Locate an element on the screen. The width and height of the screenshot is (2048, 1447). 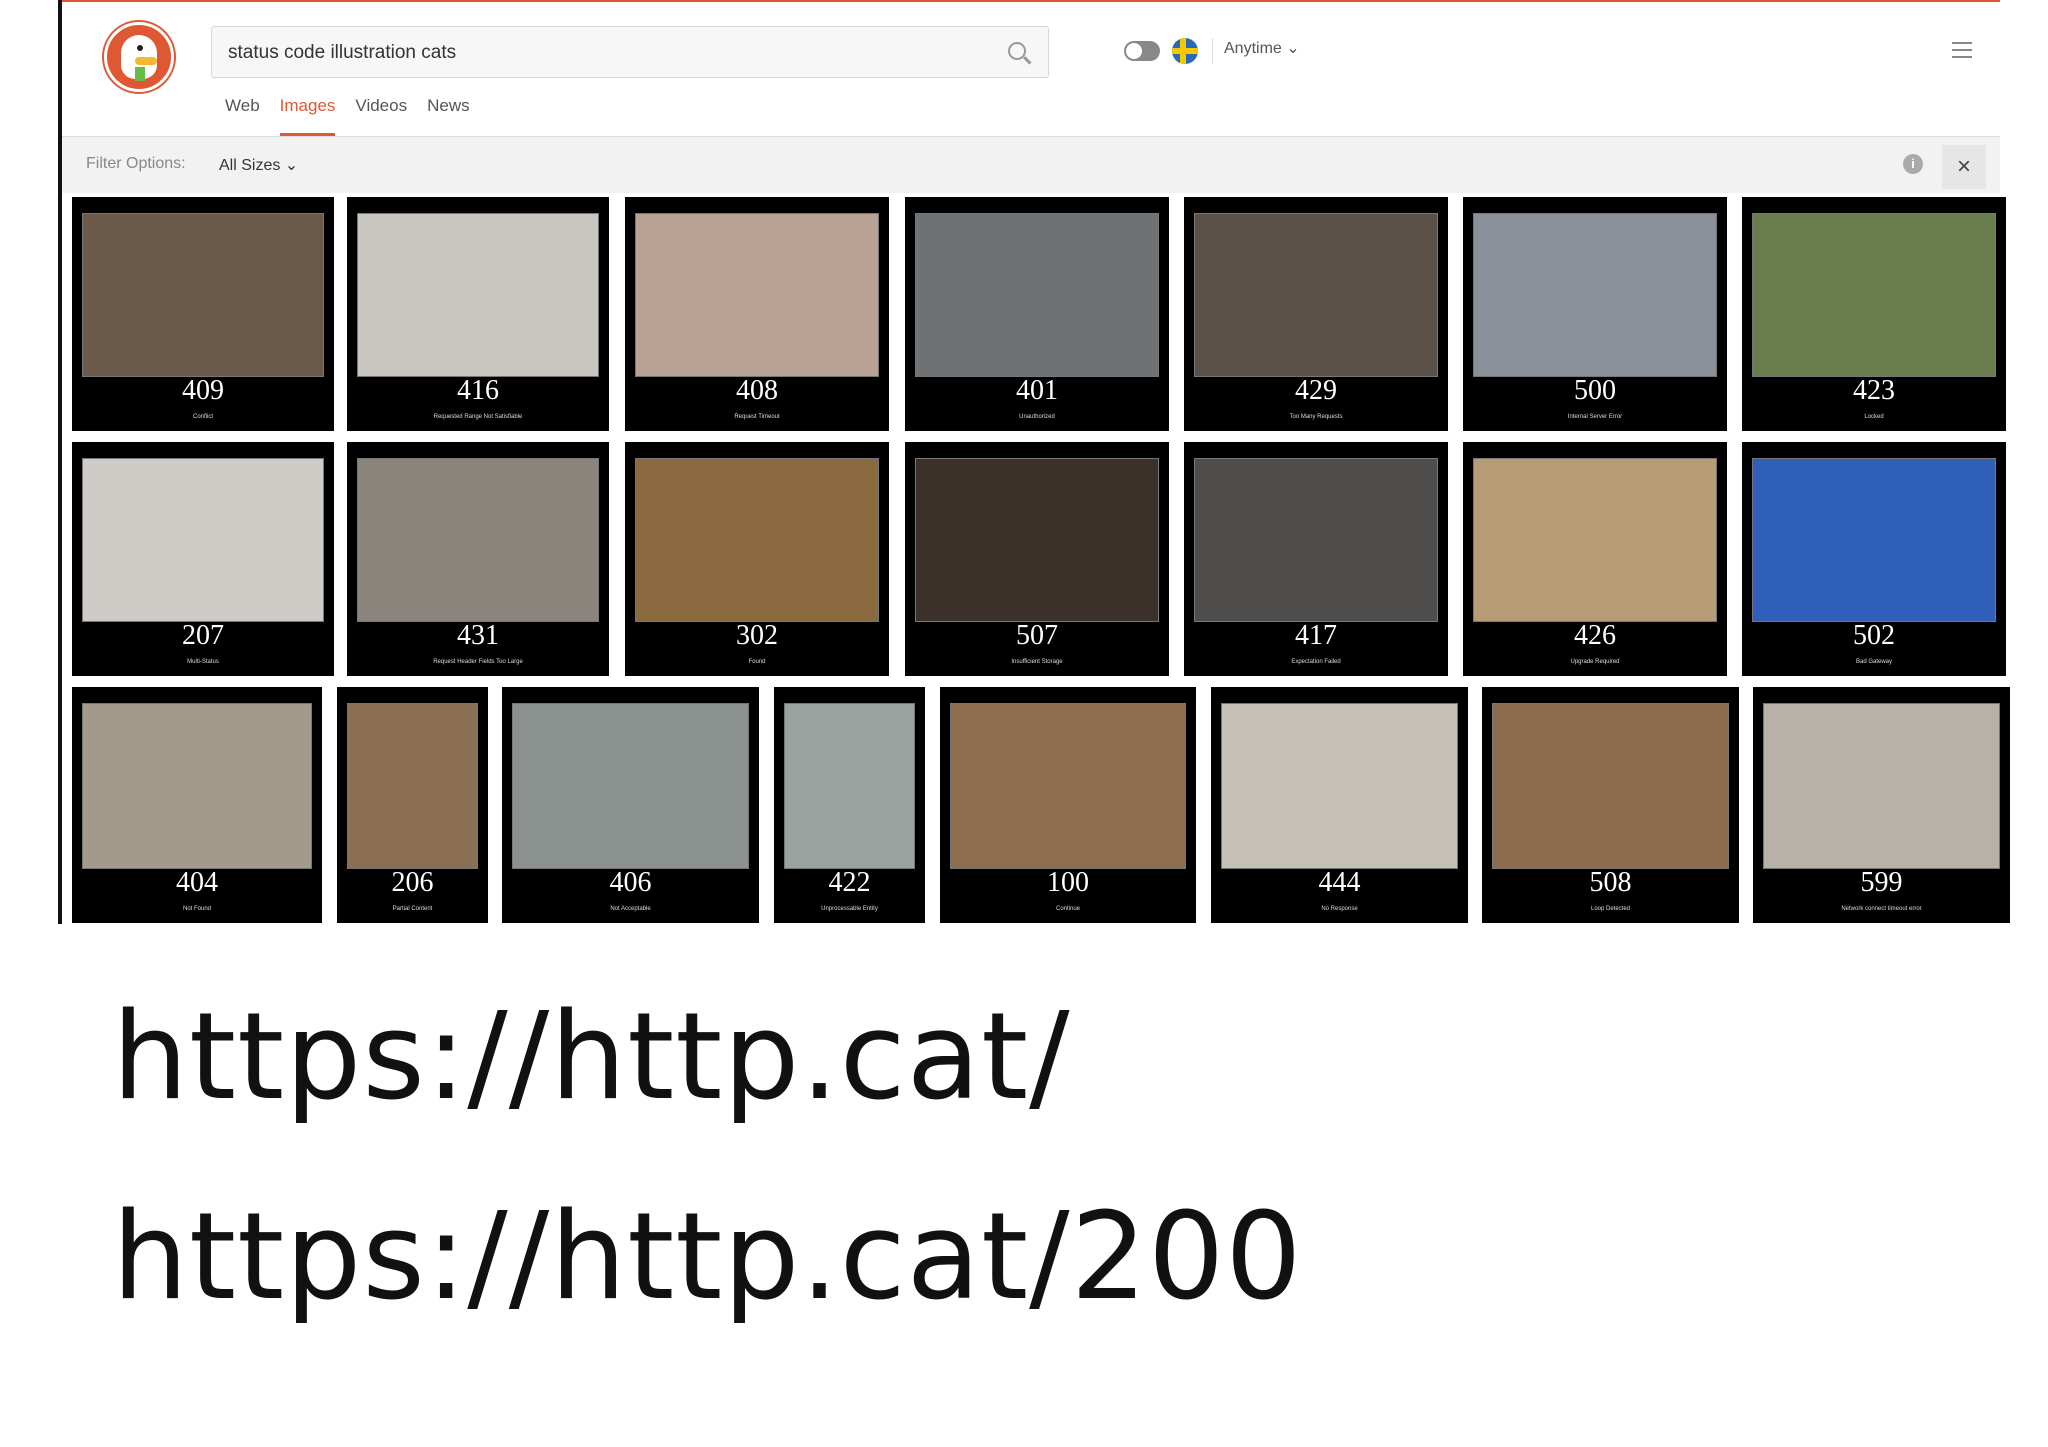
image-result: 302 Found is located at coordinates (757, 559).